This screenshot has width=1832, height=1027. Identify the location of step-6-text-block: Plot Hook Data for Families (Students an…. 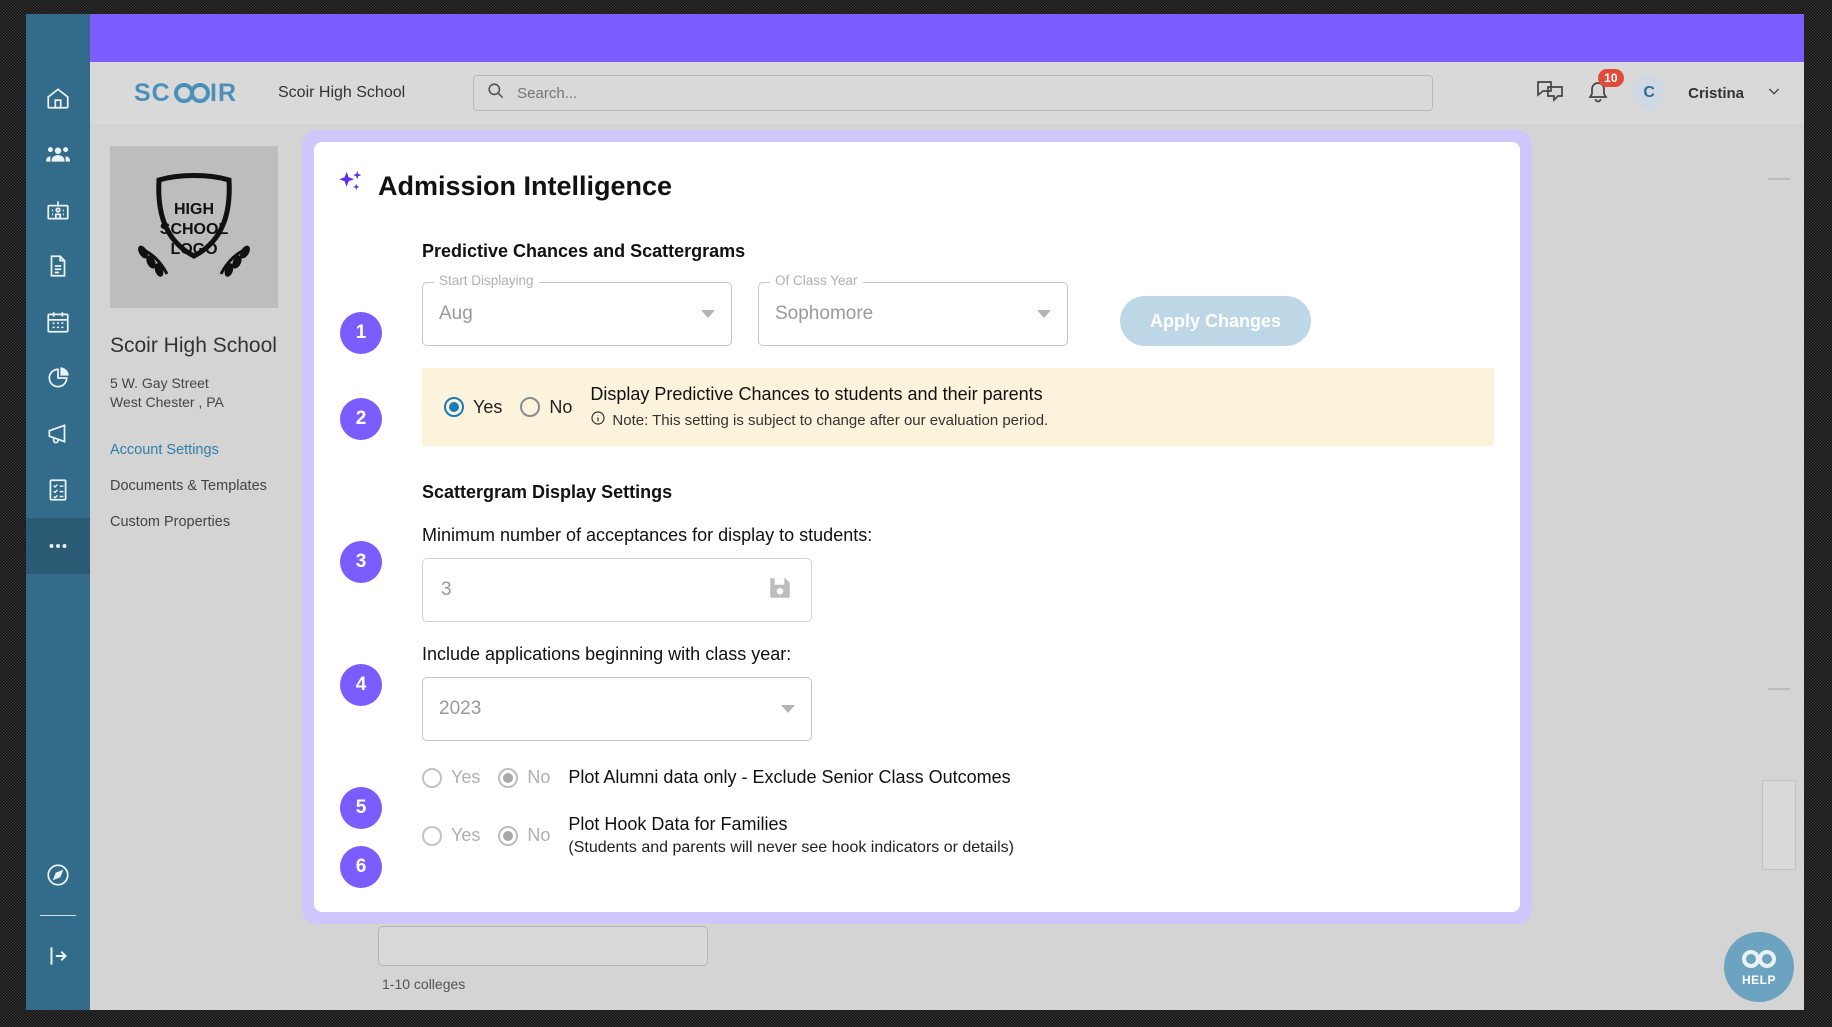
(791, 835).